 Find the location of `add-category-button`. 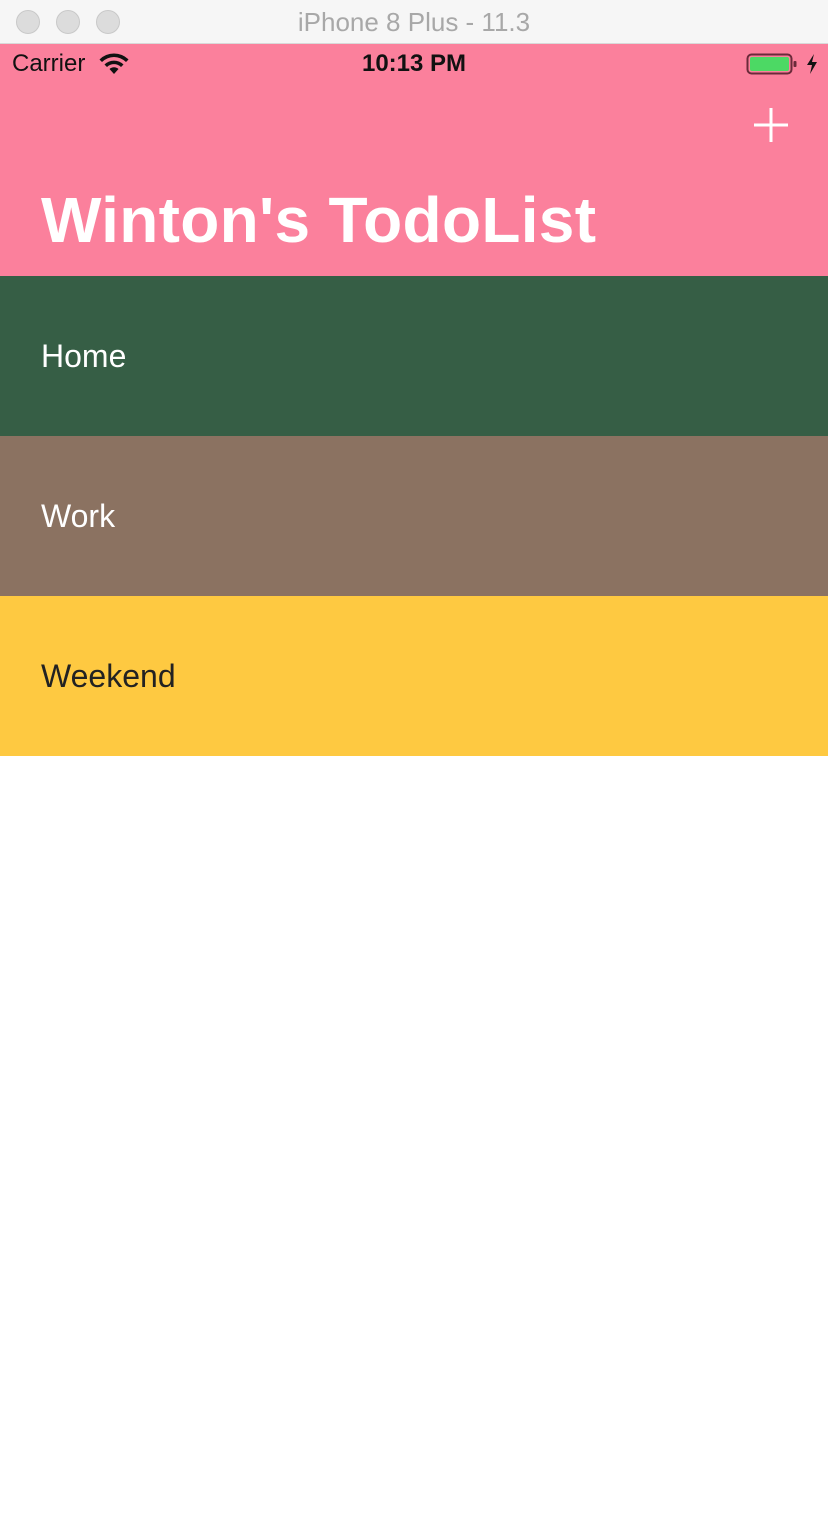

add-category-button is located at coordinates (771, 125).